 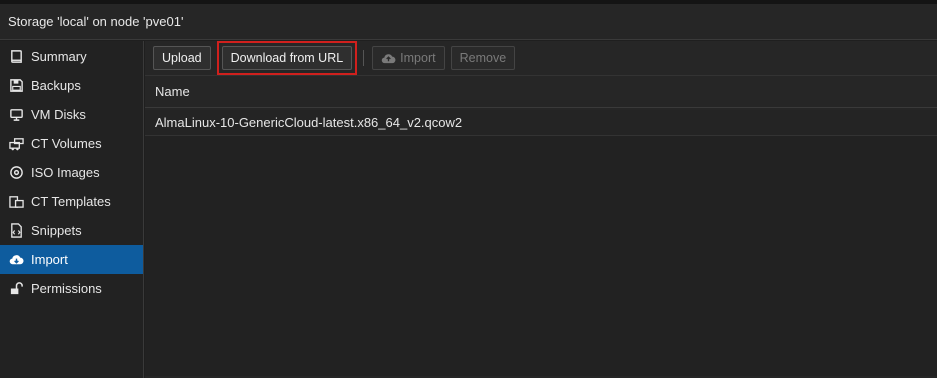 What do you see at coordinates (16, 144) in the screenshot?
I see `container-icon` at bounding box center [16, 144].